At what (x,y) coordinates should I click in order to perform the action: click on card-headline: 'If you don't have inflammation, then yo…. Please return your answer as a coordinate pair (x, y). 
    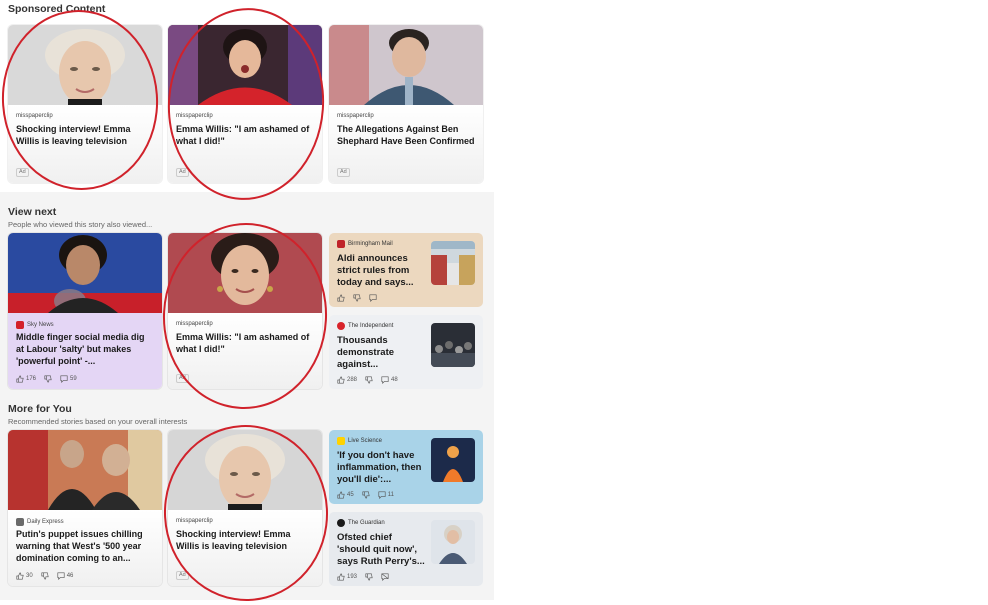
    Looking at the image, I should click on (381, 468).